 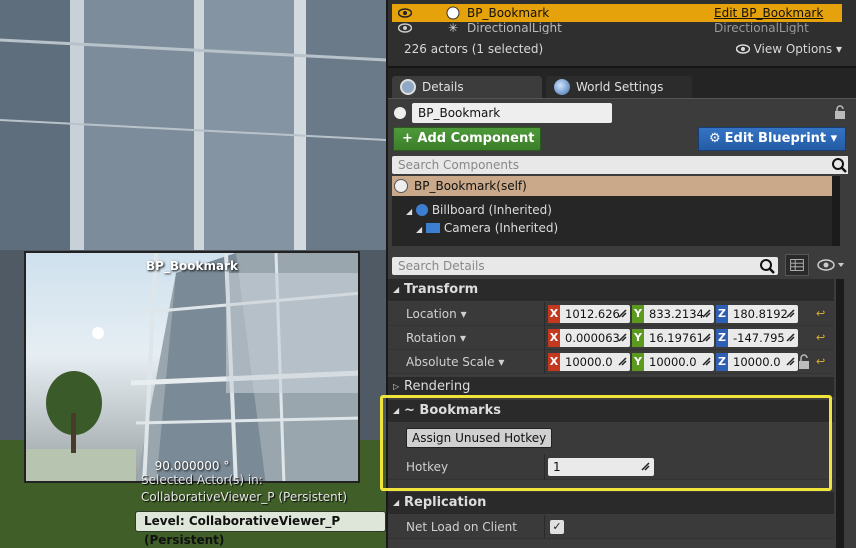 What do you see at coordinates (491, 210) in the screenshot?
I see `component-billboard-label: Billboard (Inherited)` at bounding box center [491, 210].